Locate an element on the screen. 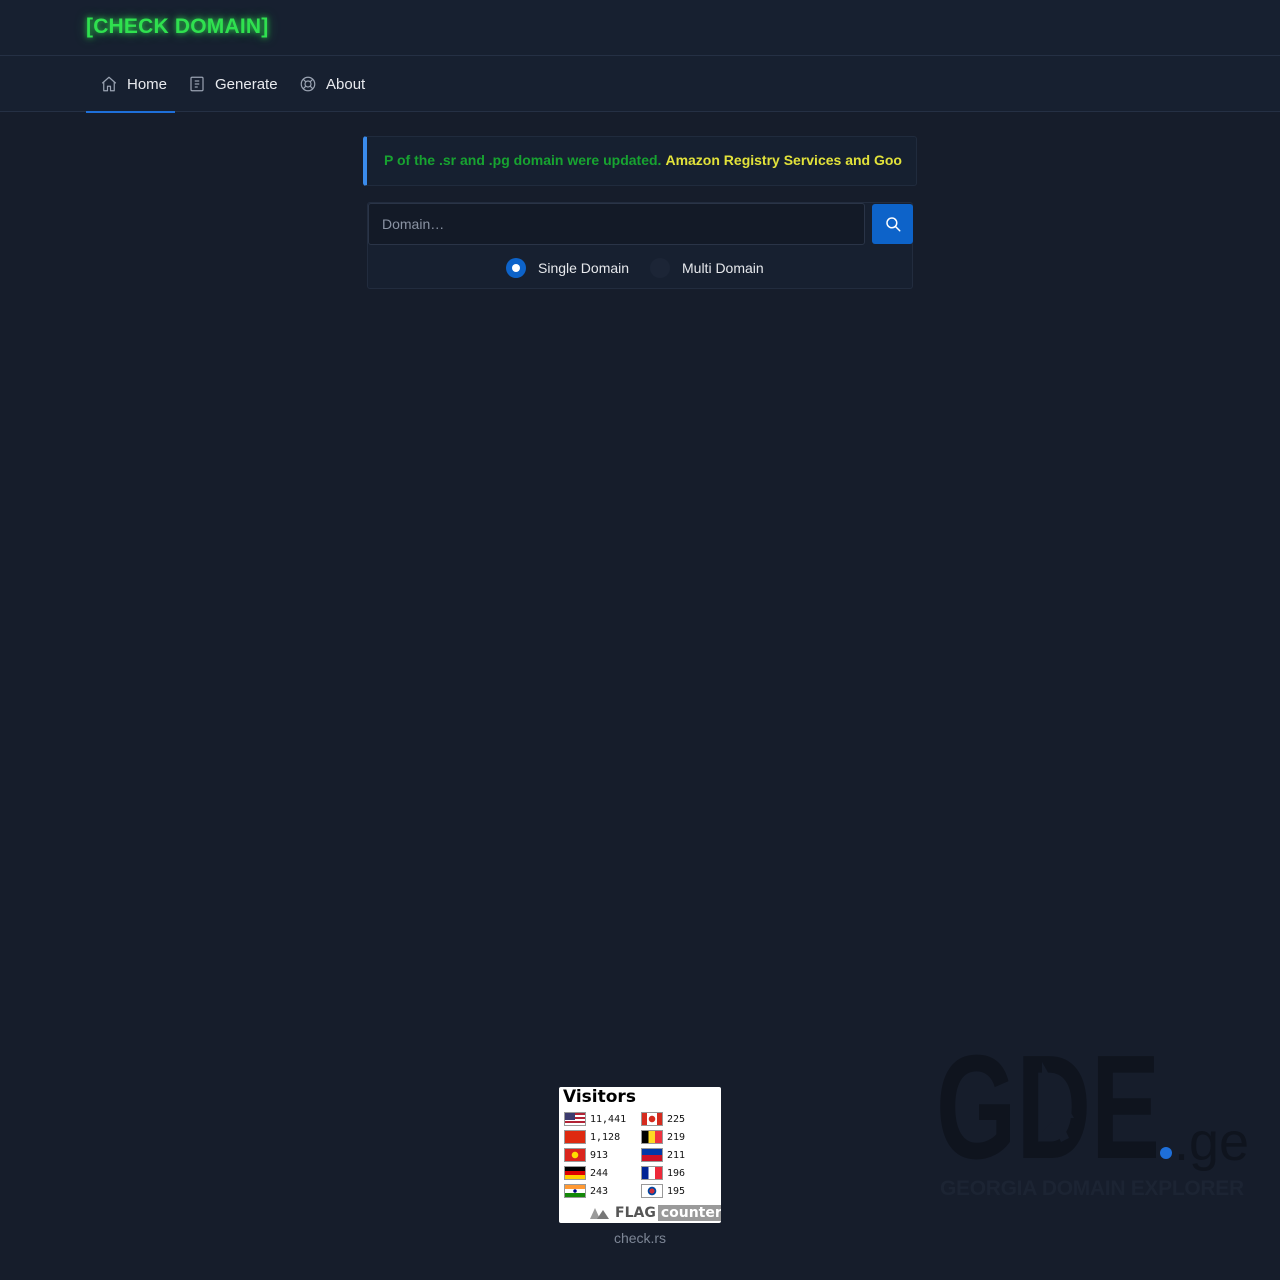 The height and width of the screenshot is (1280, 1280). search-mode-group: Single Domain Multi Domain is located at coordinates (641, 268).